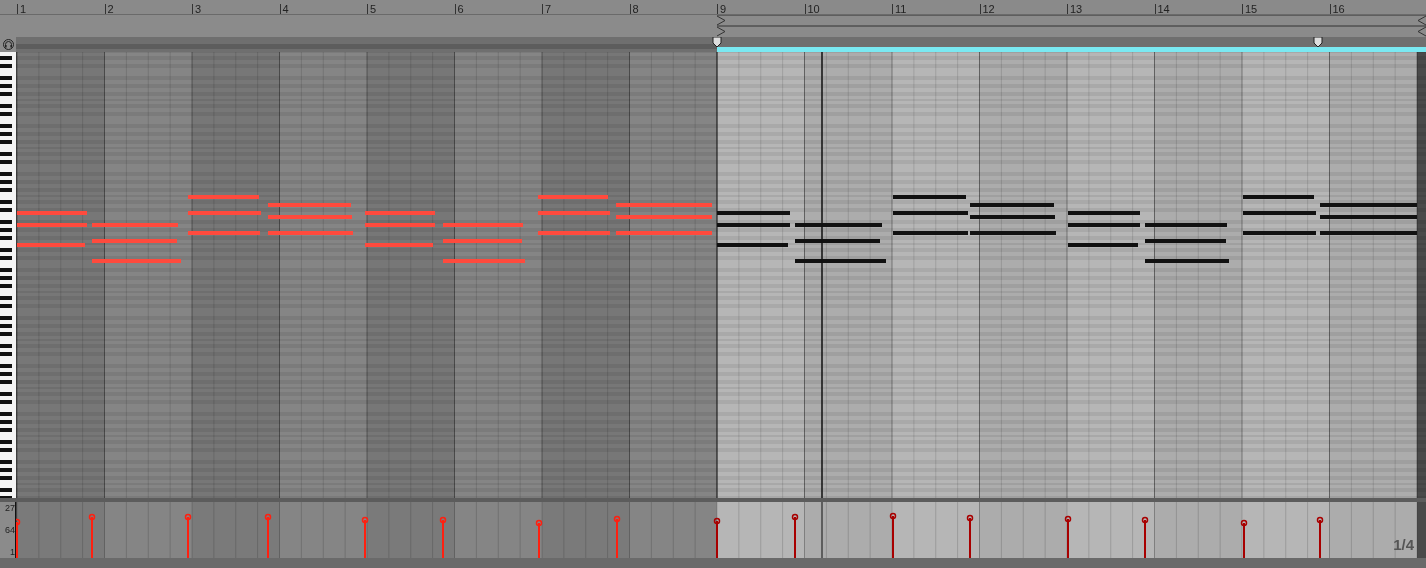 The width and height of the screenshot is (1426, 568). What do you see at coordinates (548, 9) in the screenshot?
I see `bar-number: 7` at bounding box center [548, 9].